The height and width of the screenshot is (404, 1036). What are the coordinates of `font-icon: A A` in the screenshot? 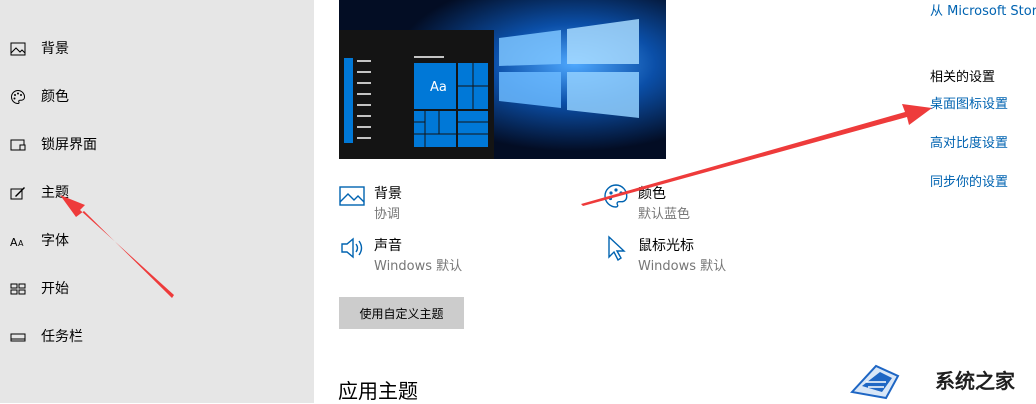 It's located at (17, 242).